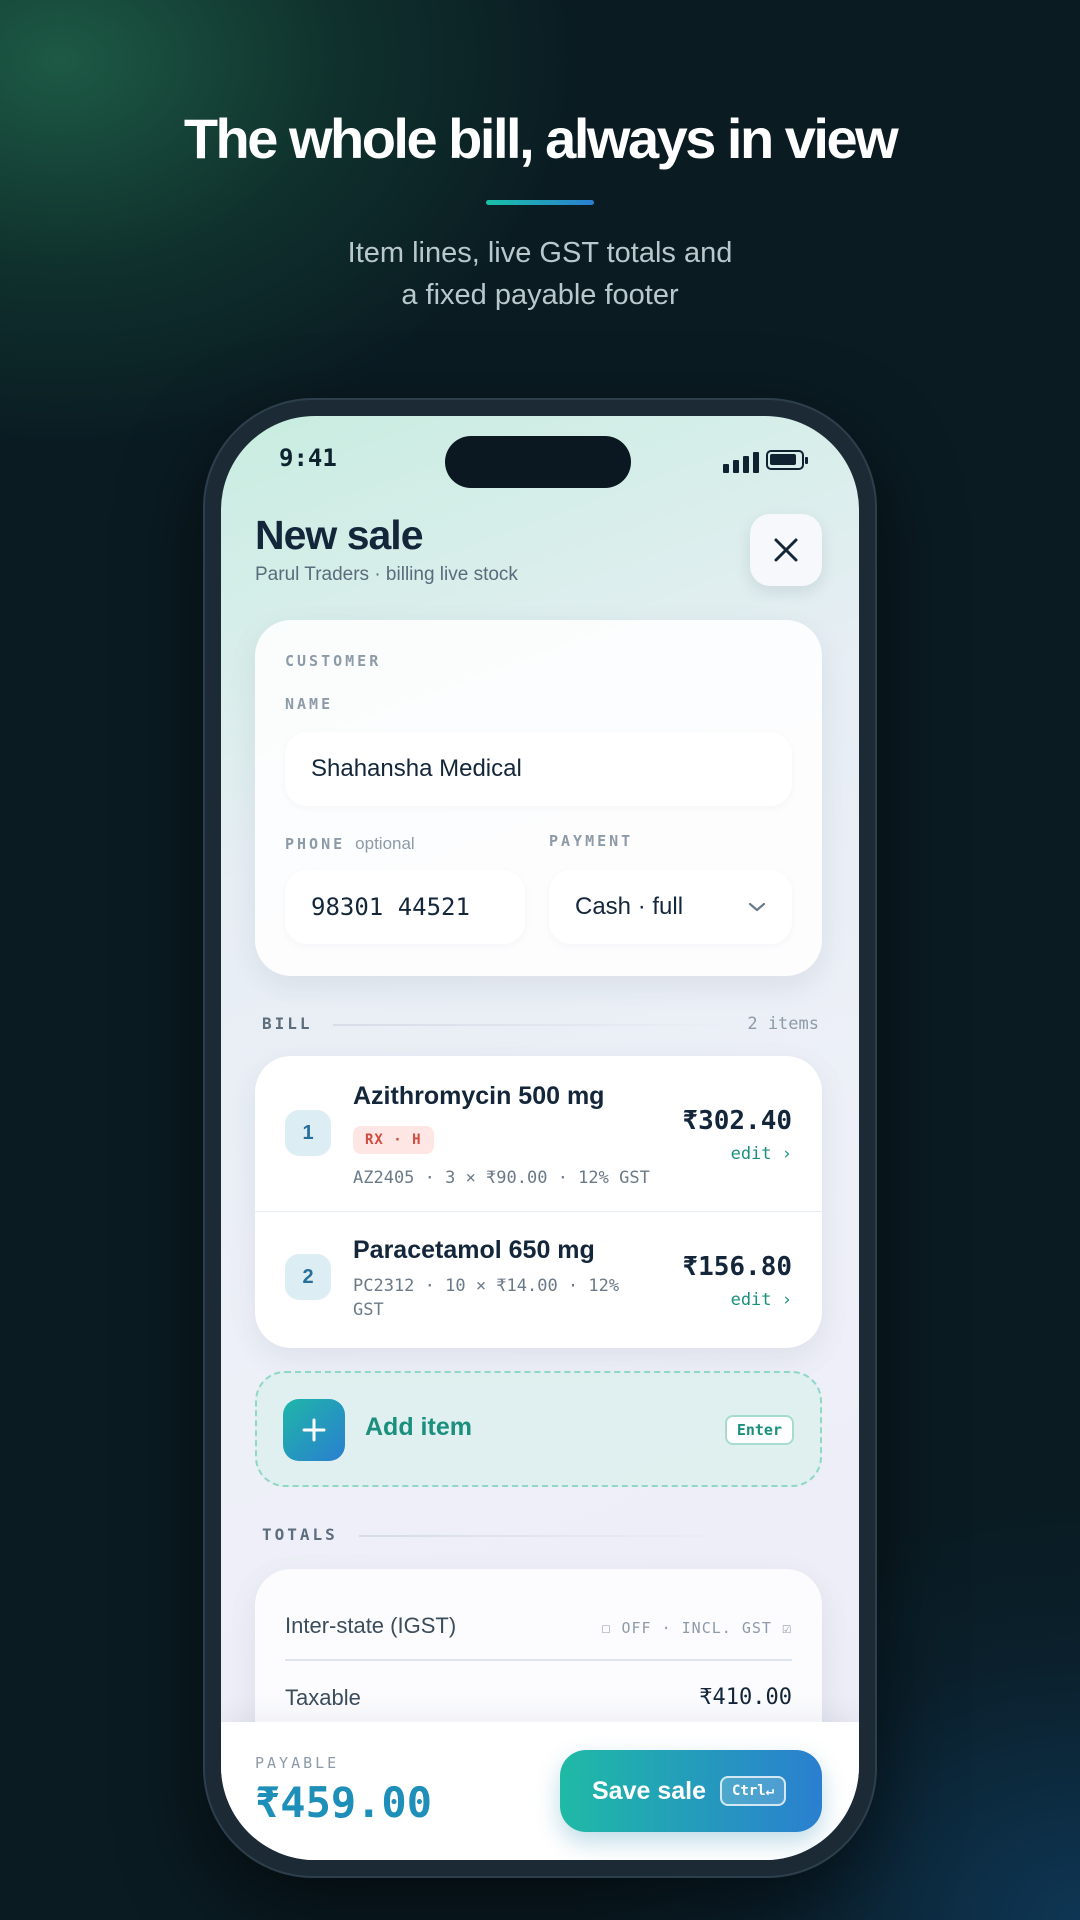 The width and height of the screenshot is (1080, 1920). What do you see at coordinates (737, 1267) in the screenshot?
I see `item-price: ₹156.80` at bounding box center [737, 1267].